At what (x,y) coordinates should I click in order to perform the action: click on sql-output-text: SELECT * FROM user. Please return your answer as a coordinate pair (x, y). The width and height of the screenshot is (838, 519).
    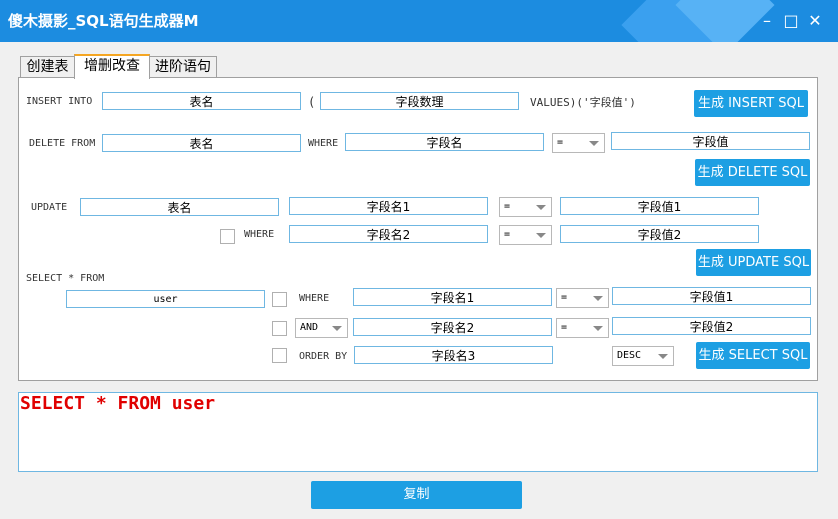
    Looking at the image, I should click on (118, 403).